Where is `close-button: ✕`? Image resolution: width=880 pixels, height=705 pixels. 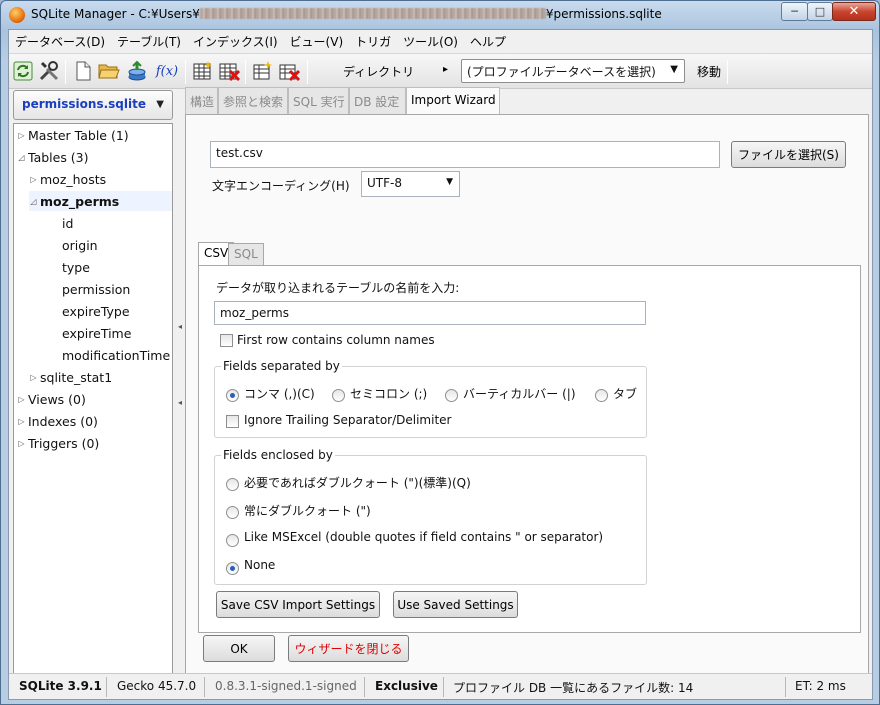 close-button: ✕ is located at coordinates (854, 11).